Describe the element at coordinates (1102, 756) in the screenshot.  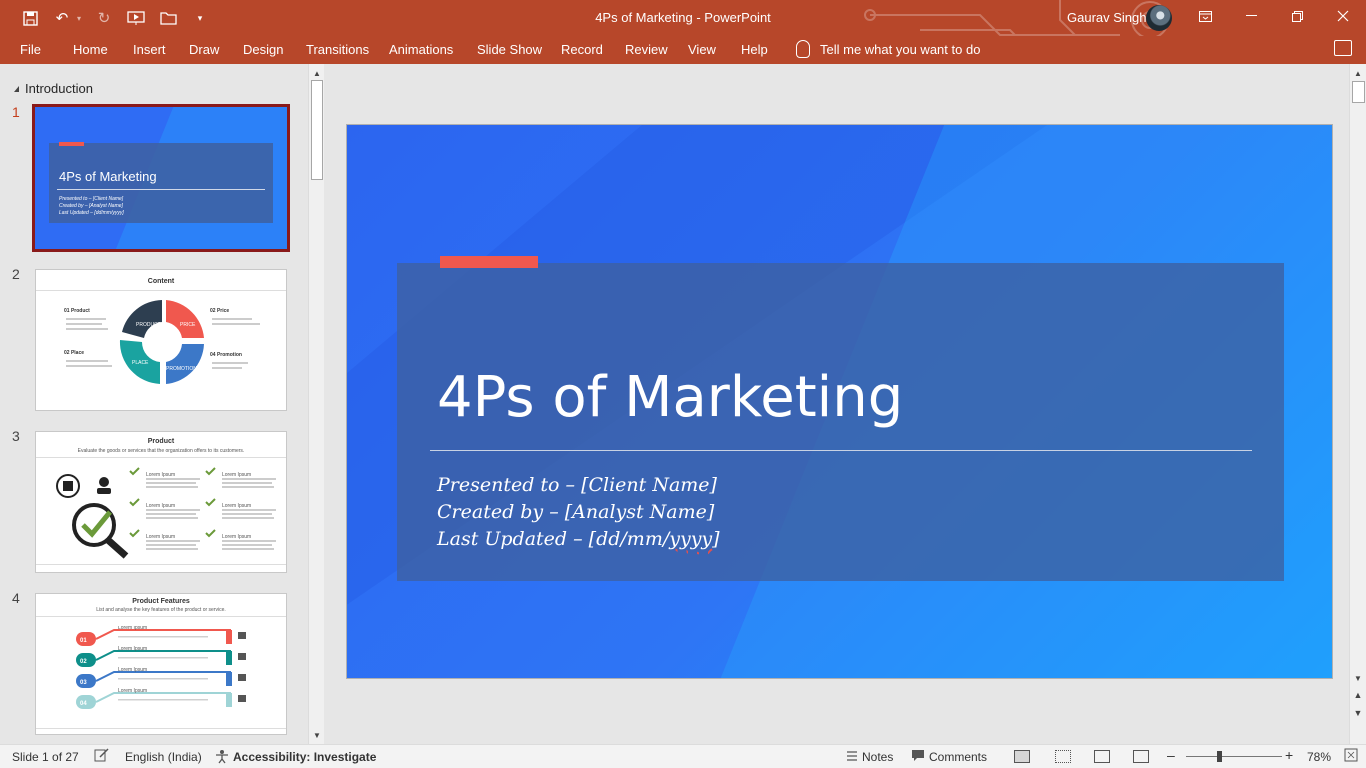
I see `reading-view-icon` at that location.